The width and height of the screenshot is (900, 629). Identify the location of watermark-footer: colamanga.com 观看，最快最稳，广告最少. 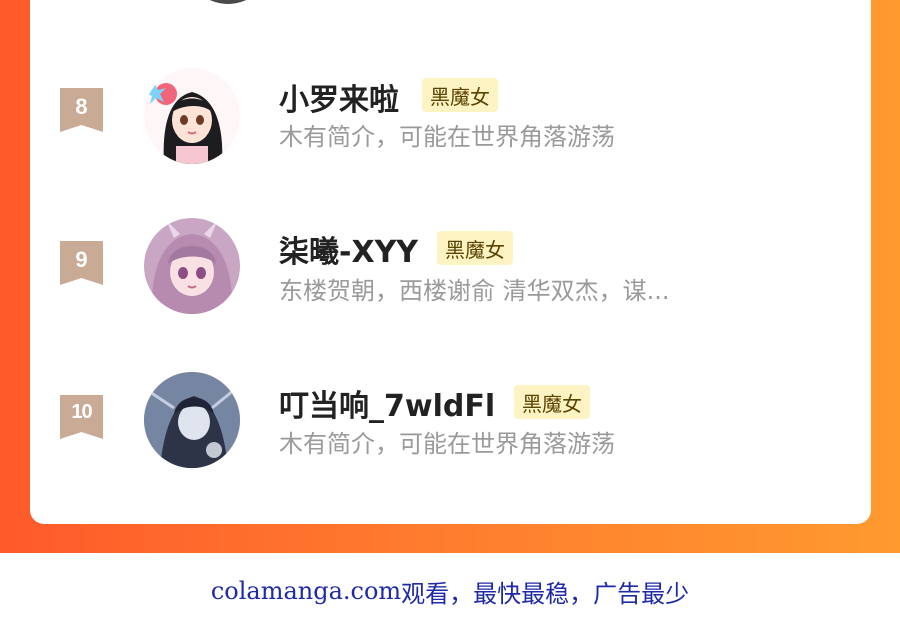
(450, 591).